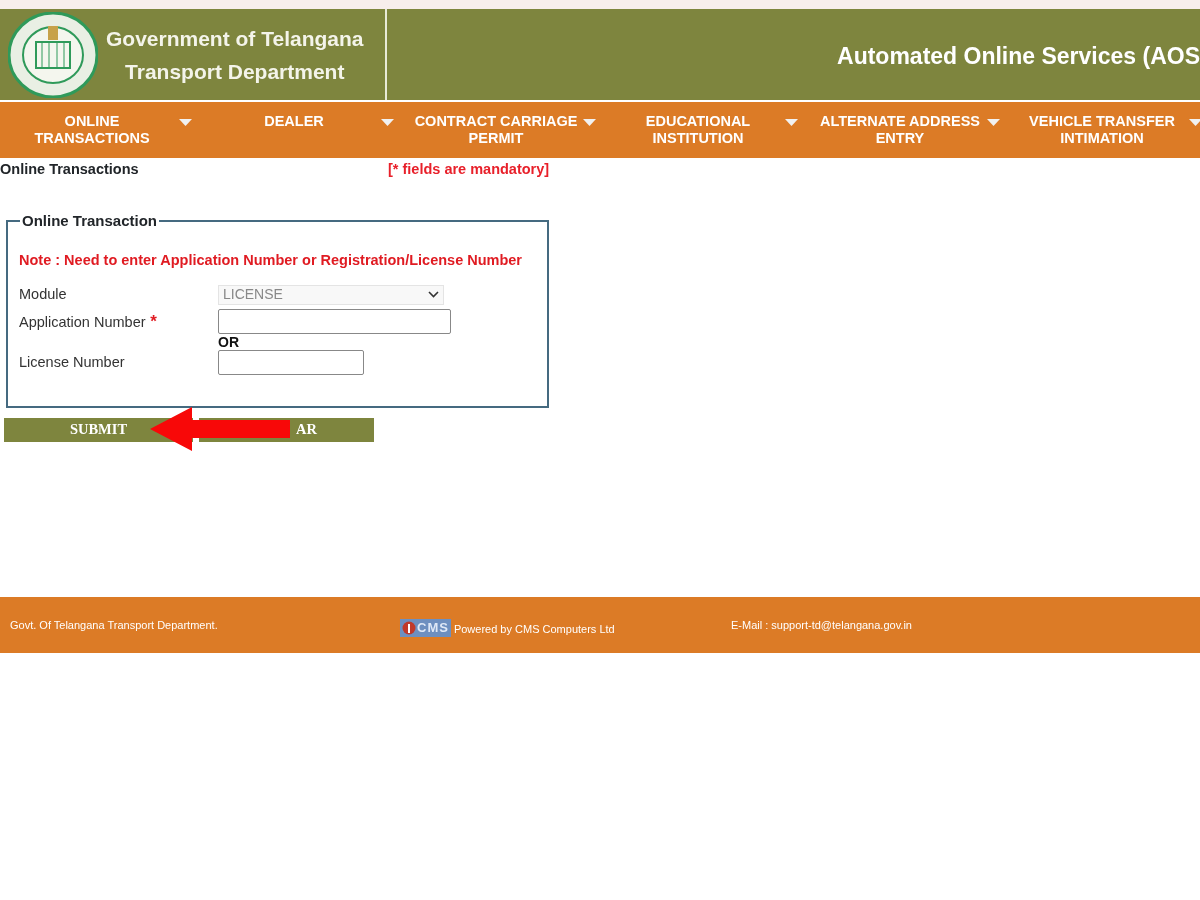 This screenshot has width=1200, height=900. I want to click on required-mark: *, so click(153, 321).